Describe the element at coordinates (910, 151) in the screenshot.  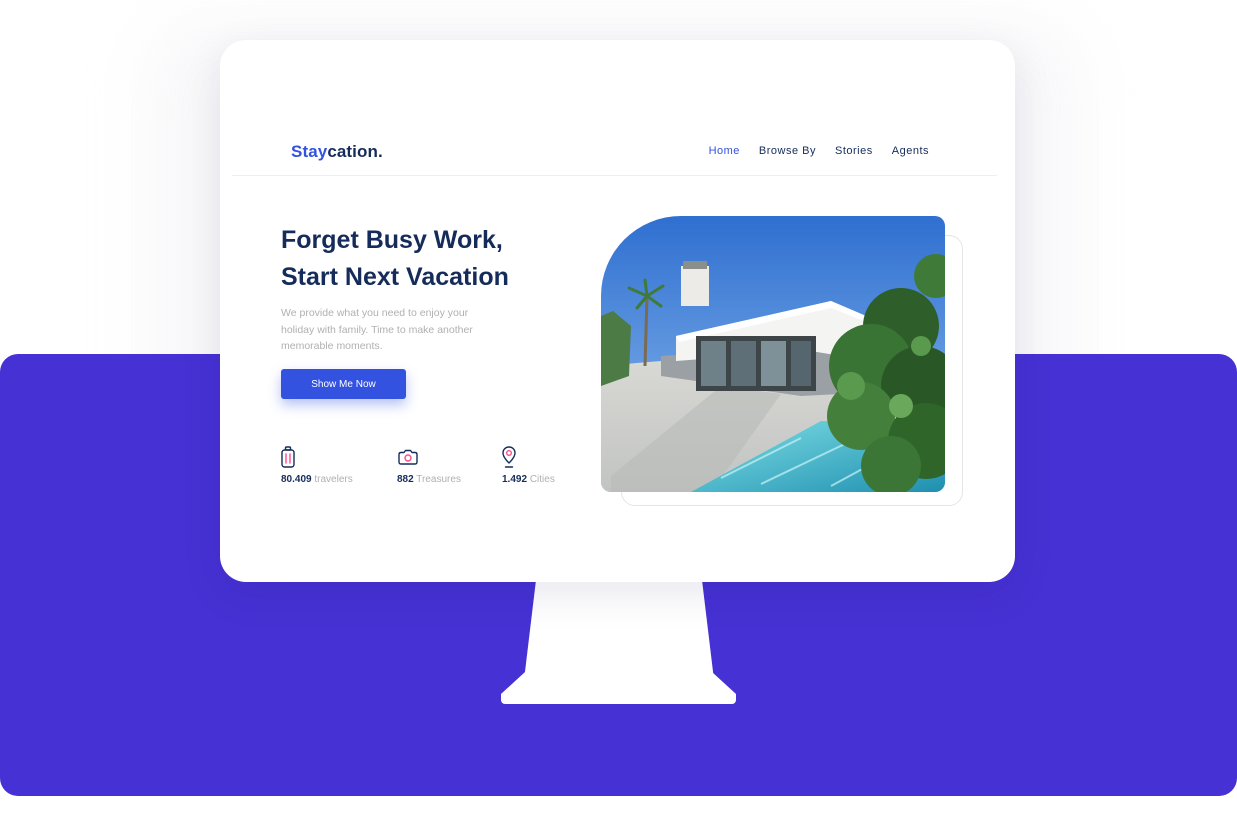
I see `nav-item-agents: Agents` at that location.